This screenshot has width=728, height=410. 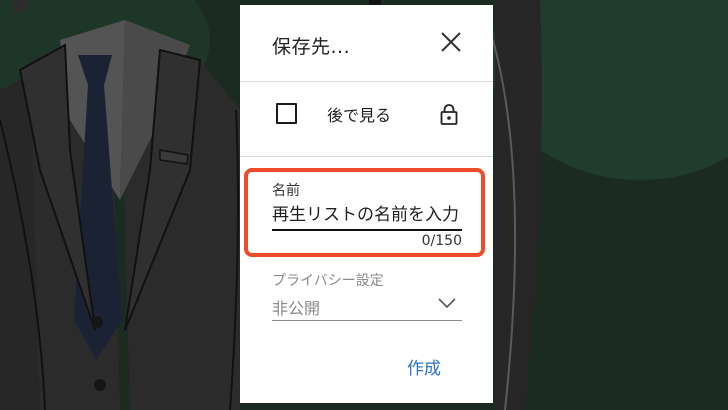 I want to click on watch-later-checkbox, so click(x=286, y=113).